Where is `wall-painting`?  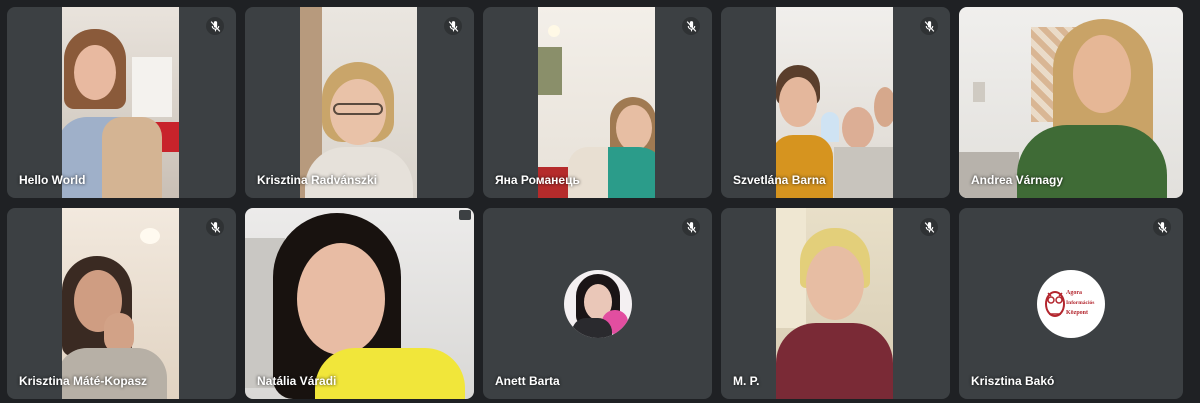 wall-painting is located at coordinates (550, 71).